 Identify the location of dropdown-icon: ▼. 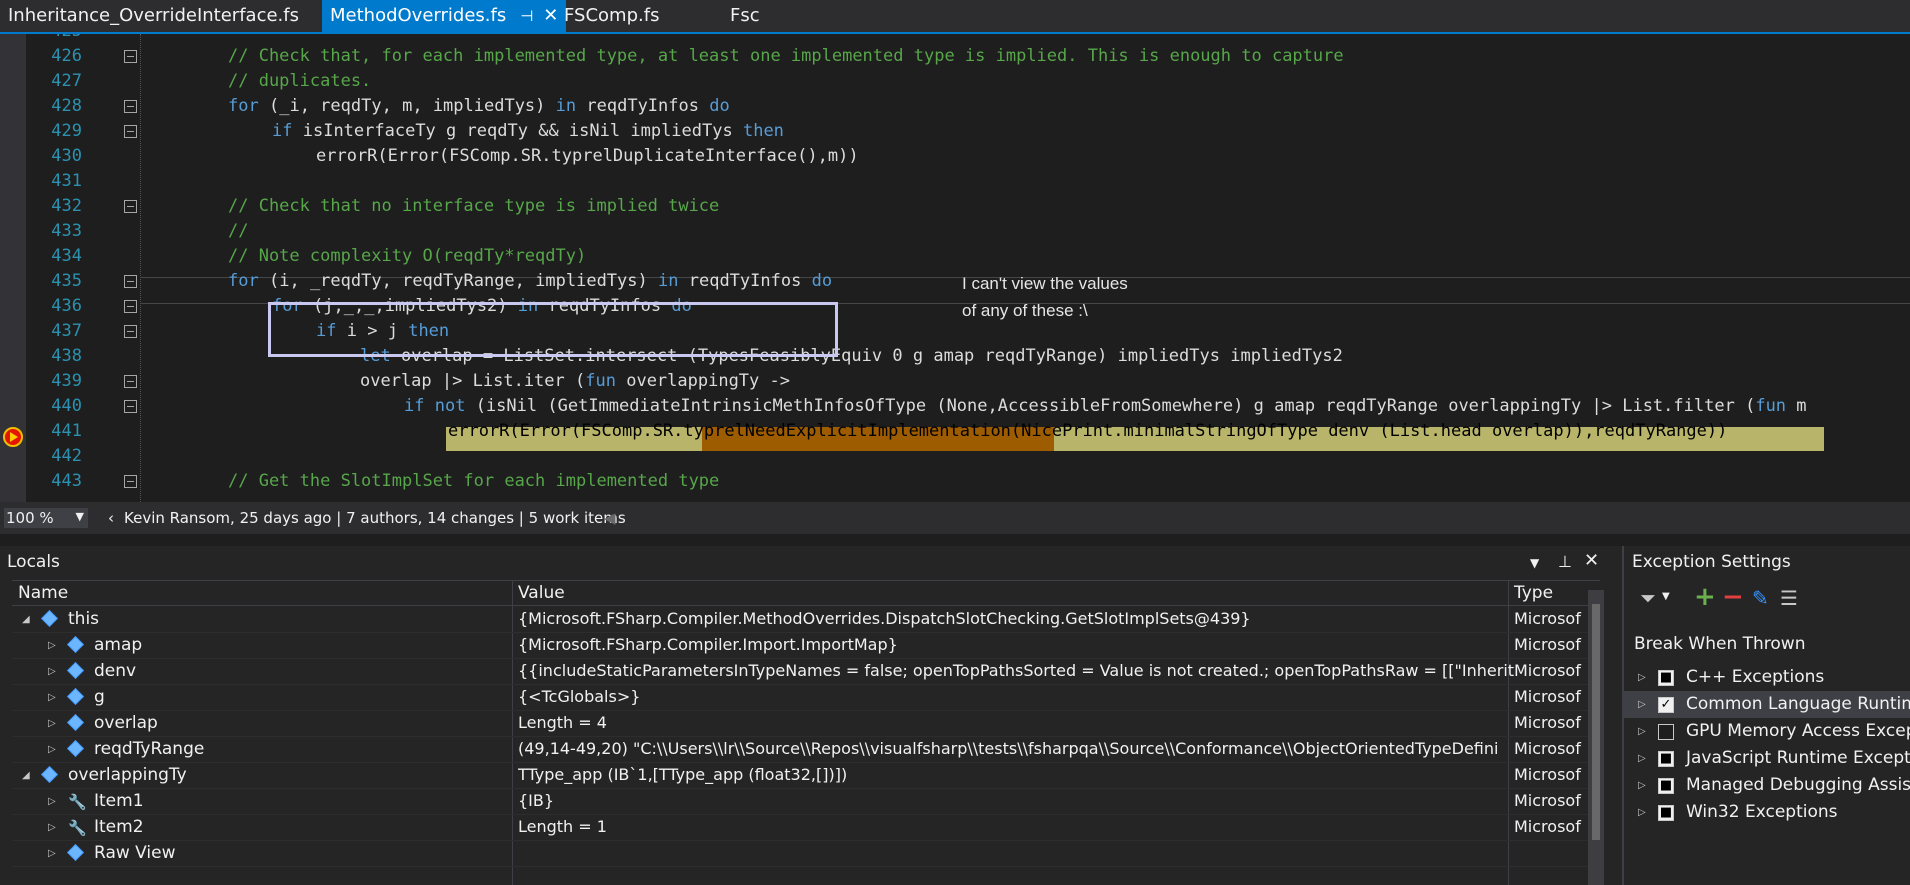
(1534, 563).